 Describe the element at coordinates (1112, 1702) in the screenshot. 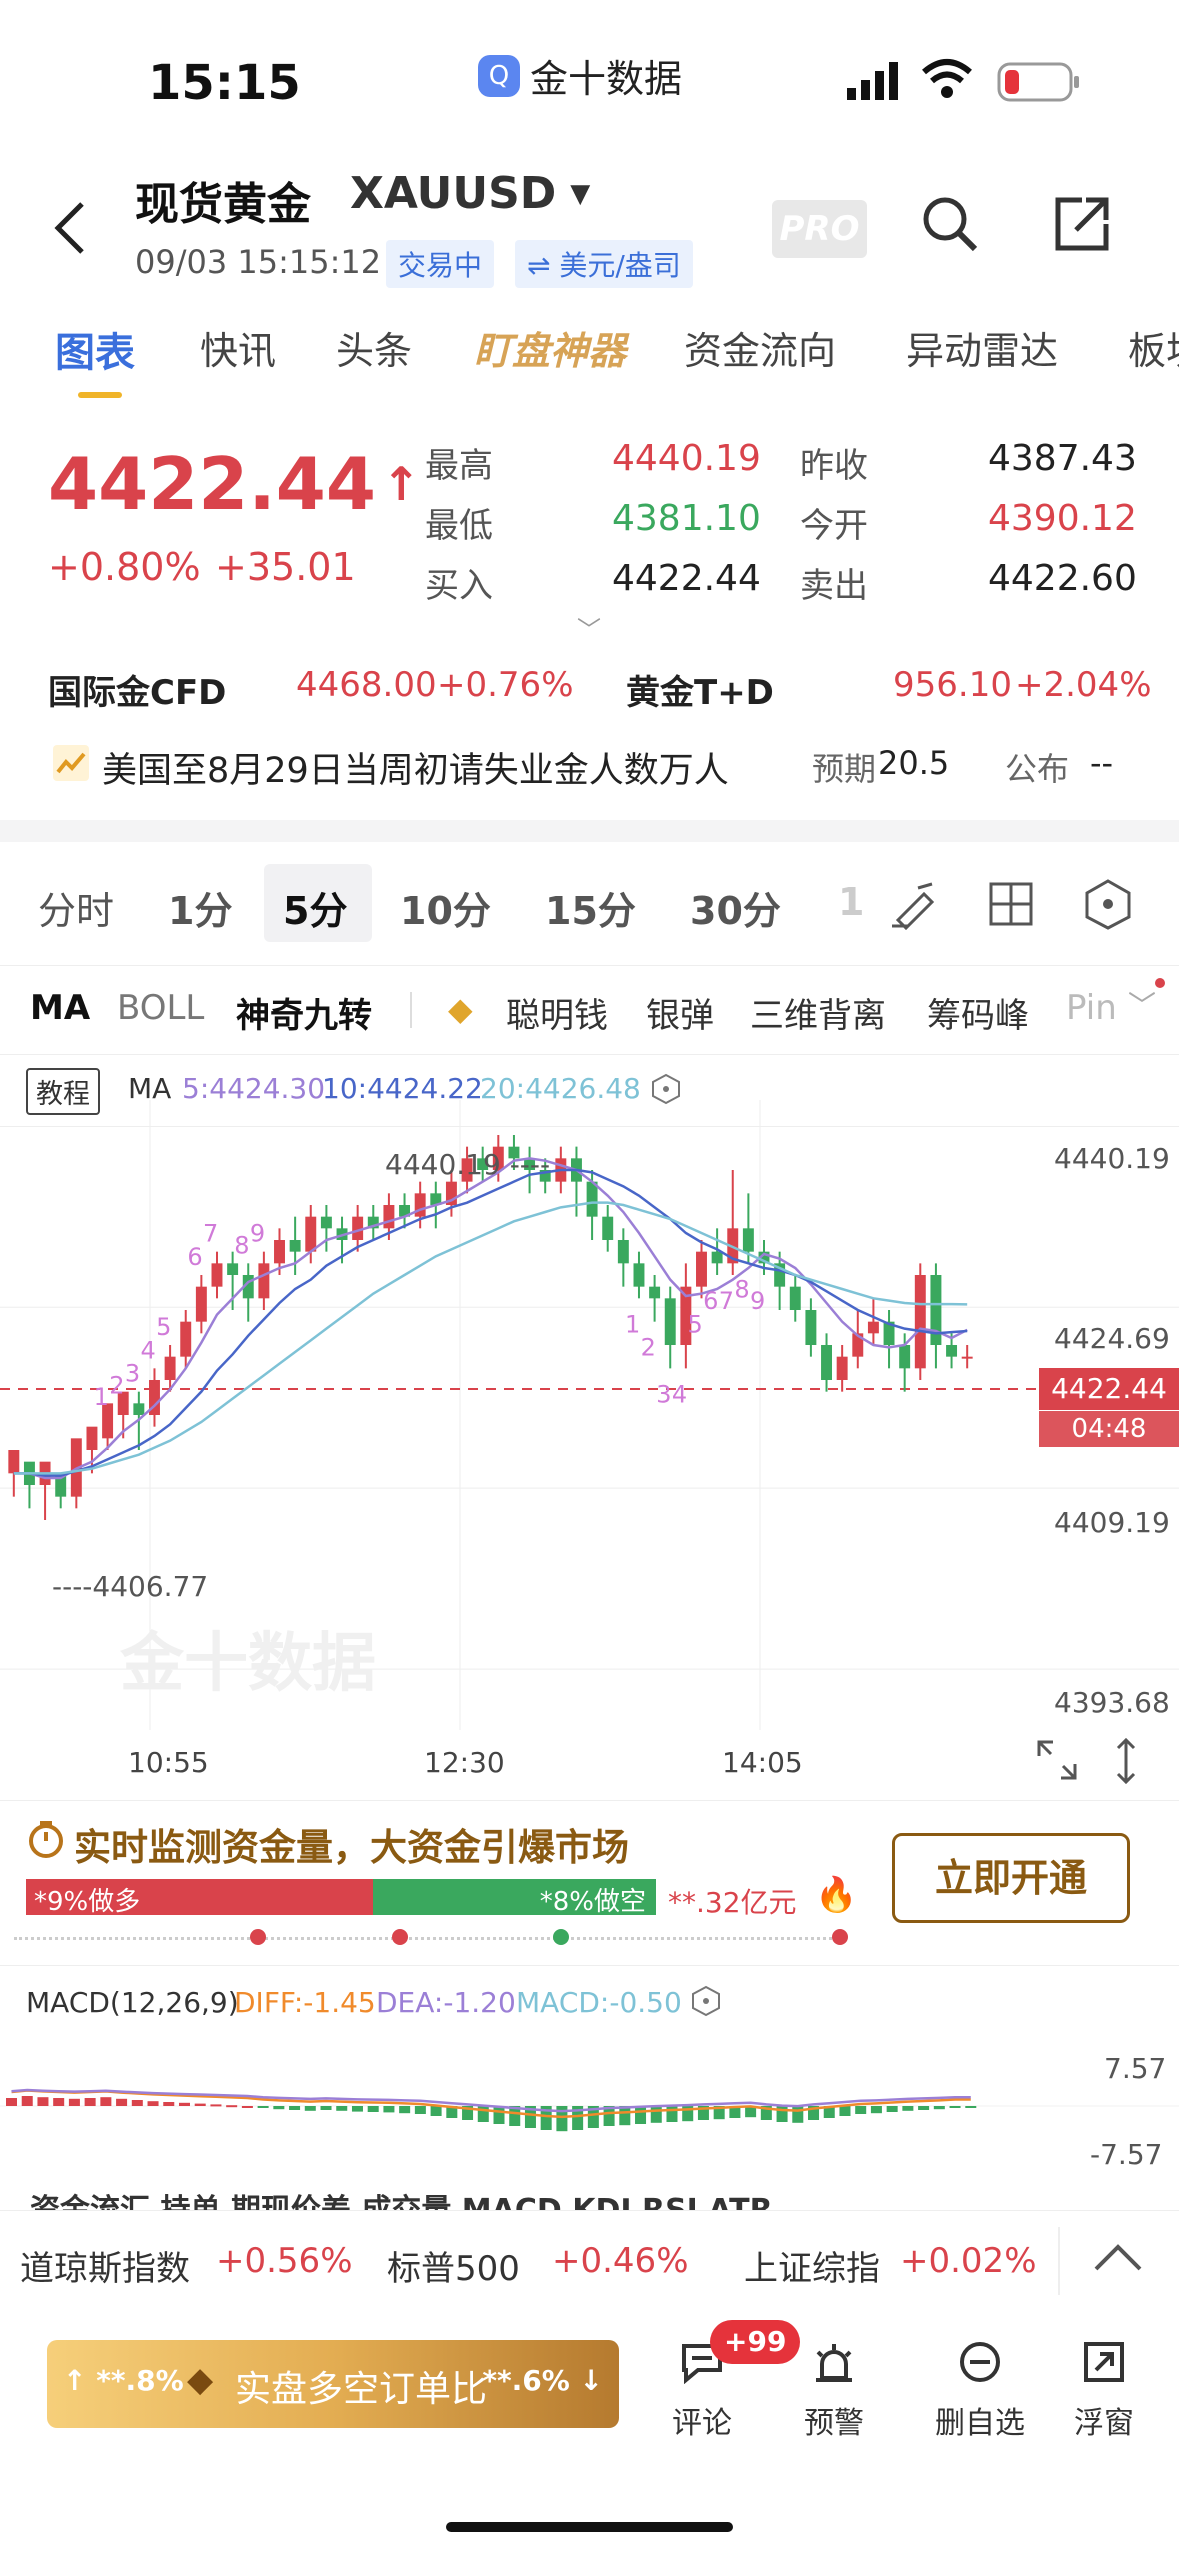

I see `y-tick-3: 4393.68` at that location.